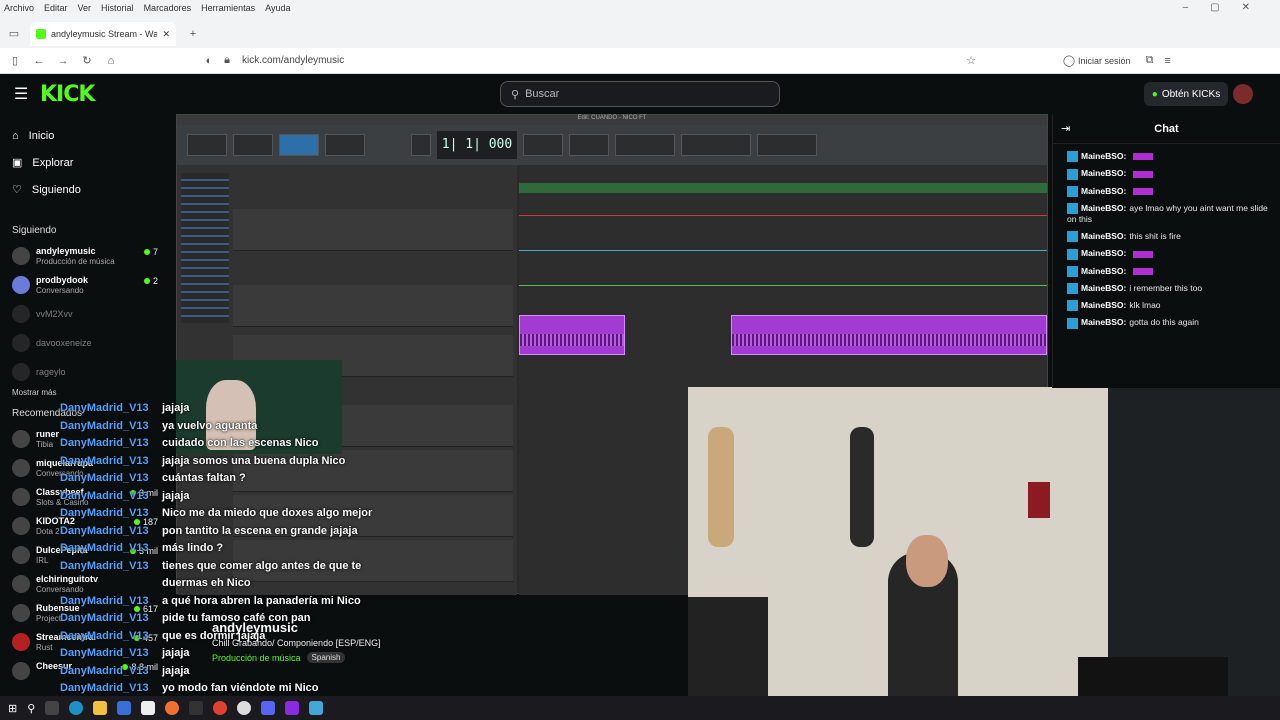 The height and width of the screenshot is (720, 1280). What do you see at coordinates (277, 8) in the screenshot?
I see `menu-item: Ayuda` at bounding box center [277, 8].